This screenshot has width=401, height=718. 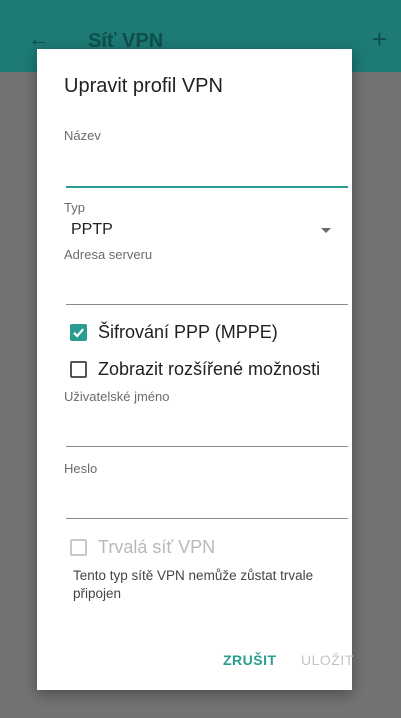 I want to click on dropdown-arrow-icon, so click(x=326, y=230).